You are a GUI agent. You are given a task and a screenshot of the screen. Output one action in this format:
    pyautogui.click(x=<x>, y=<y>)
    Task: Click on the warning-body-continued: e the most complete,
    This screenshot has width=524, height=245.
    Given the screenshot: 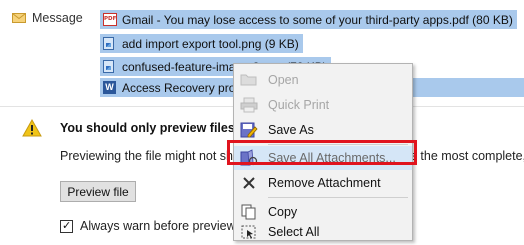 What is the action you would take?
    pyautogui.click(x=467, y=156)
    